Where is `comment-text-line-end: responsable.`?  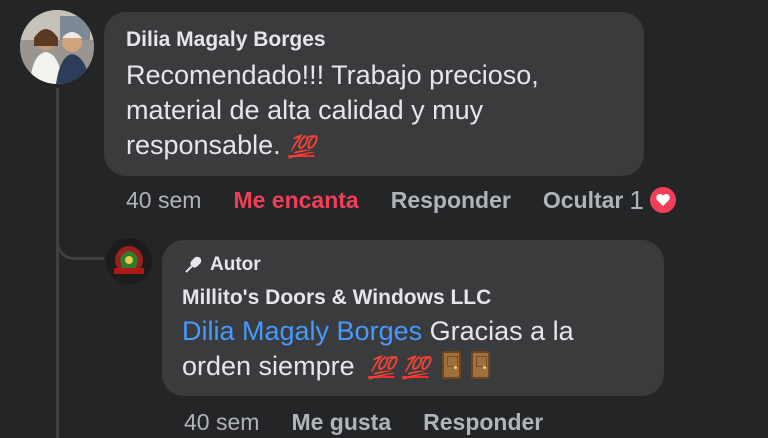
comment-text-line-end: responsable. is located at coordinates (203, 145).